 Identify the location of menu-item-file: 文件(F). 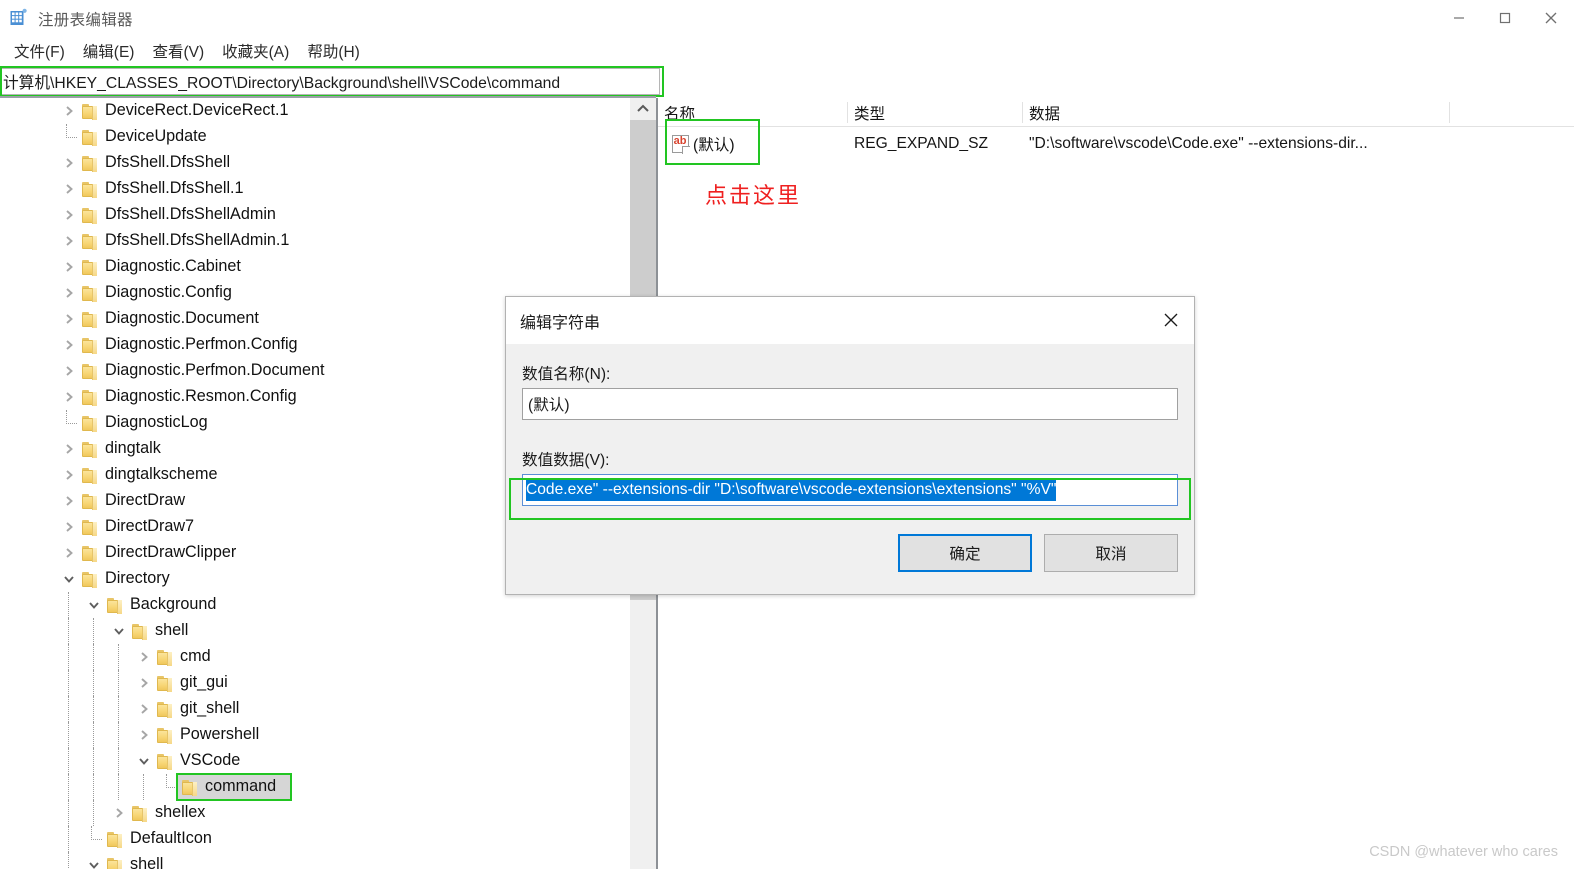
(39, 51).